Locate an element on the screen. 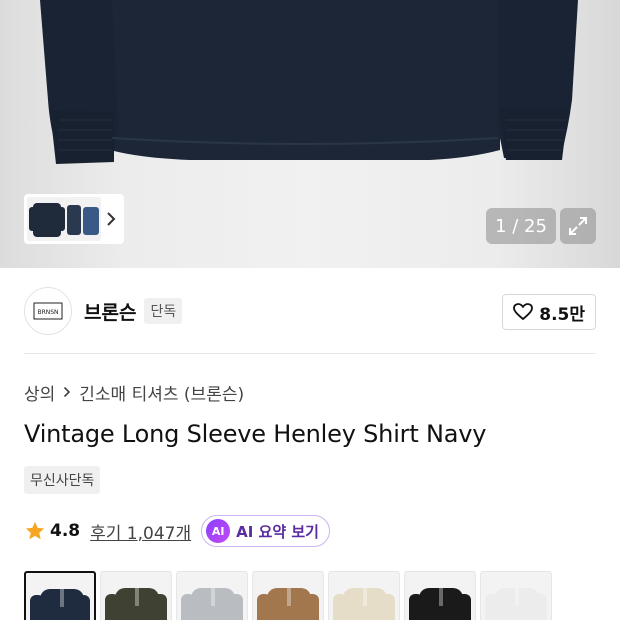 The height and width of the screenshot is (620, 620). brand-name: 브론슨 is located at coordinates (110, 311).